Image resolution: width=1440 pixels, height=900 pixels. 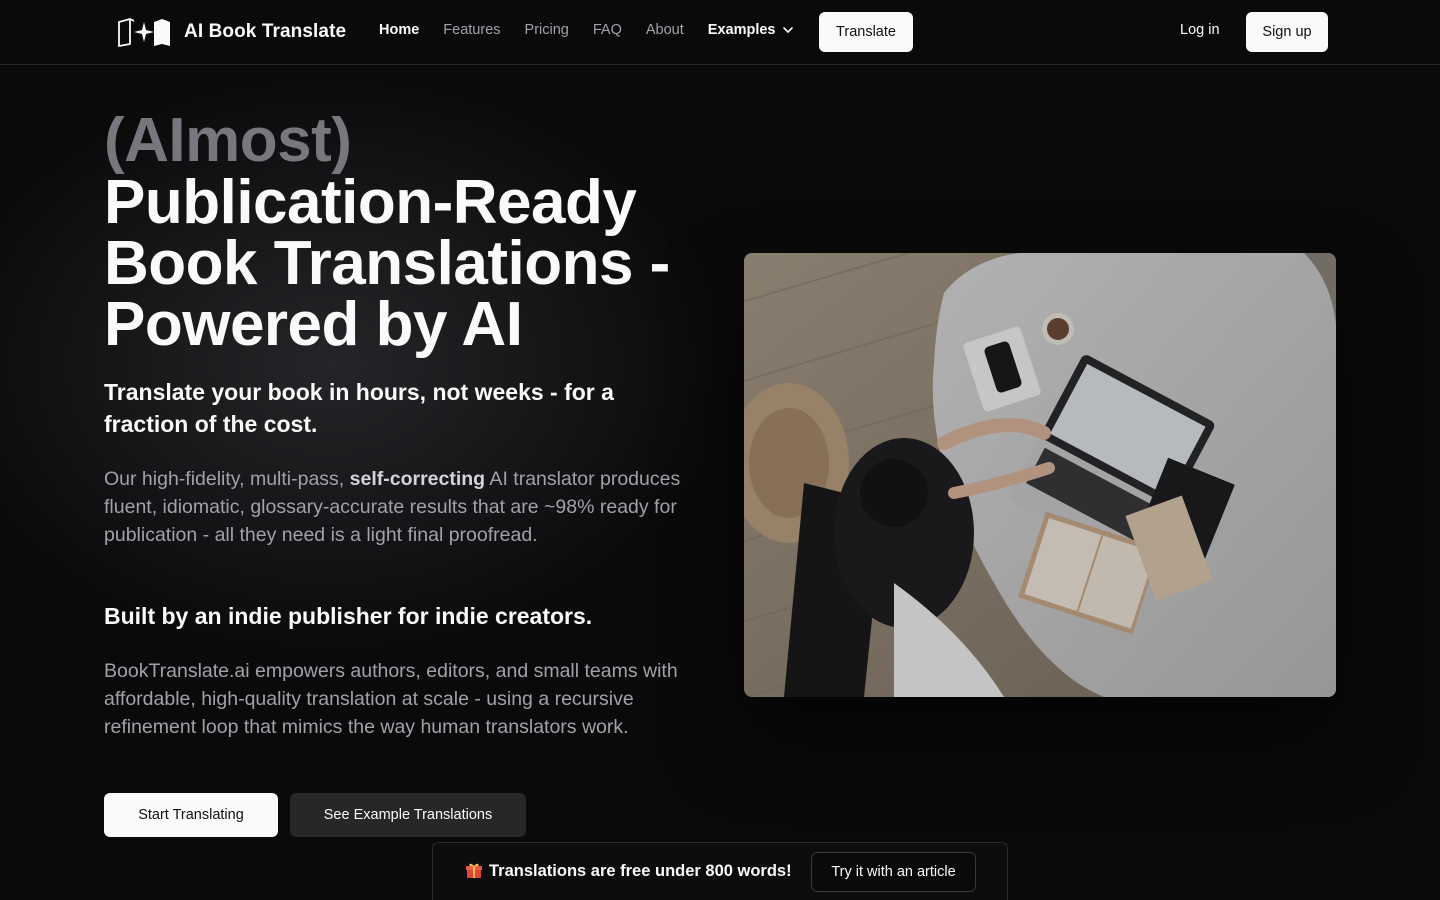 What do you see at coordinates (547, 30) in the screenshot?
I see `nav-pricing-link: Pricing` at bounding box center [547, 30].